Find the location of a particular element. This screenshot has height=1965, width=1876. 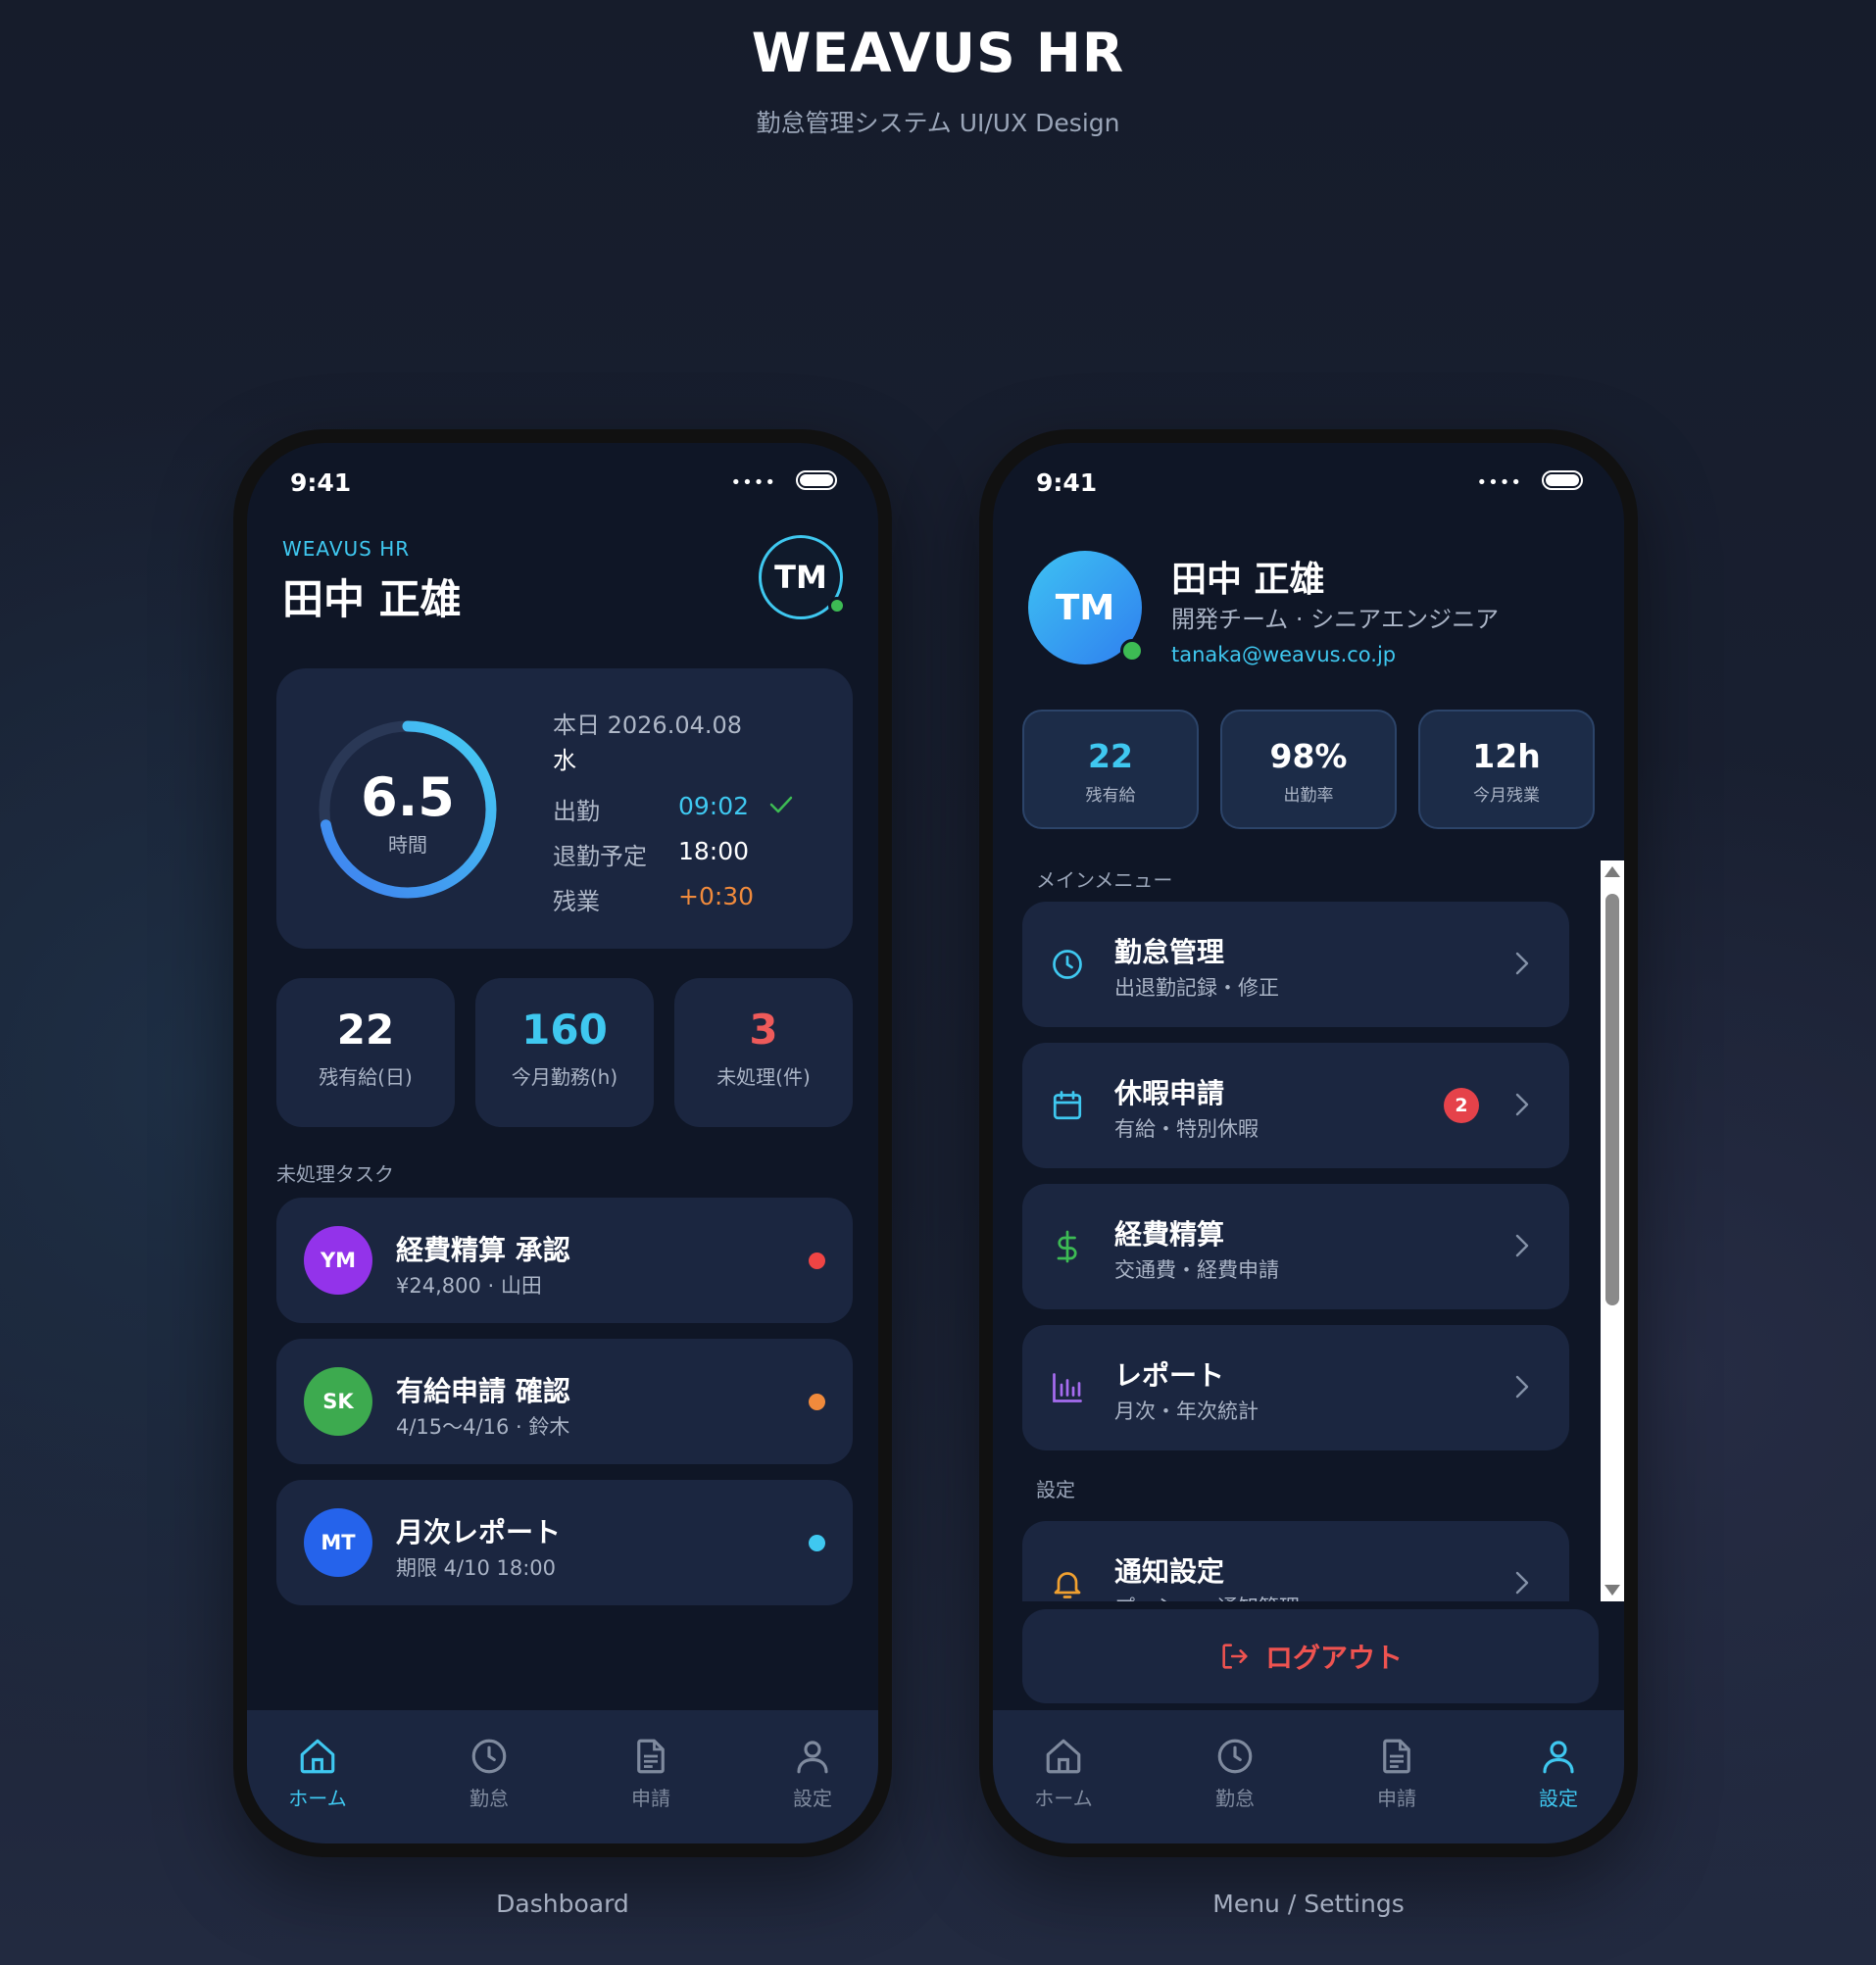

stat-value: 160 is located at coordinates (564, 1030).